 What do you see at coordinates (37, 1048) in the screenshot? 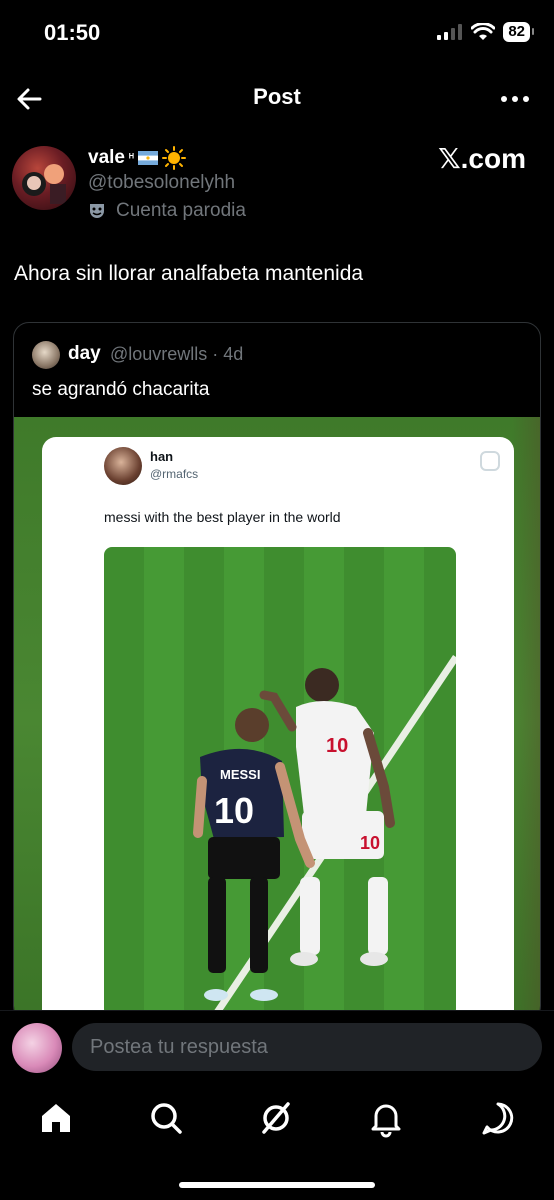
I see `user-avatar` at bounding box center [37, 1048].